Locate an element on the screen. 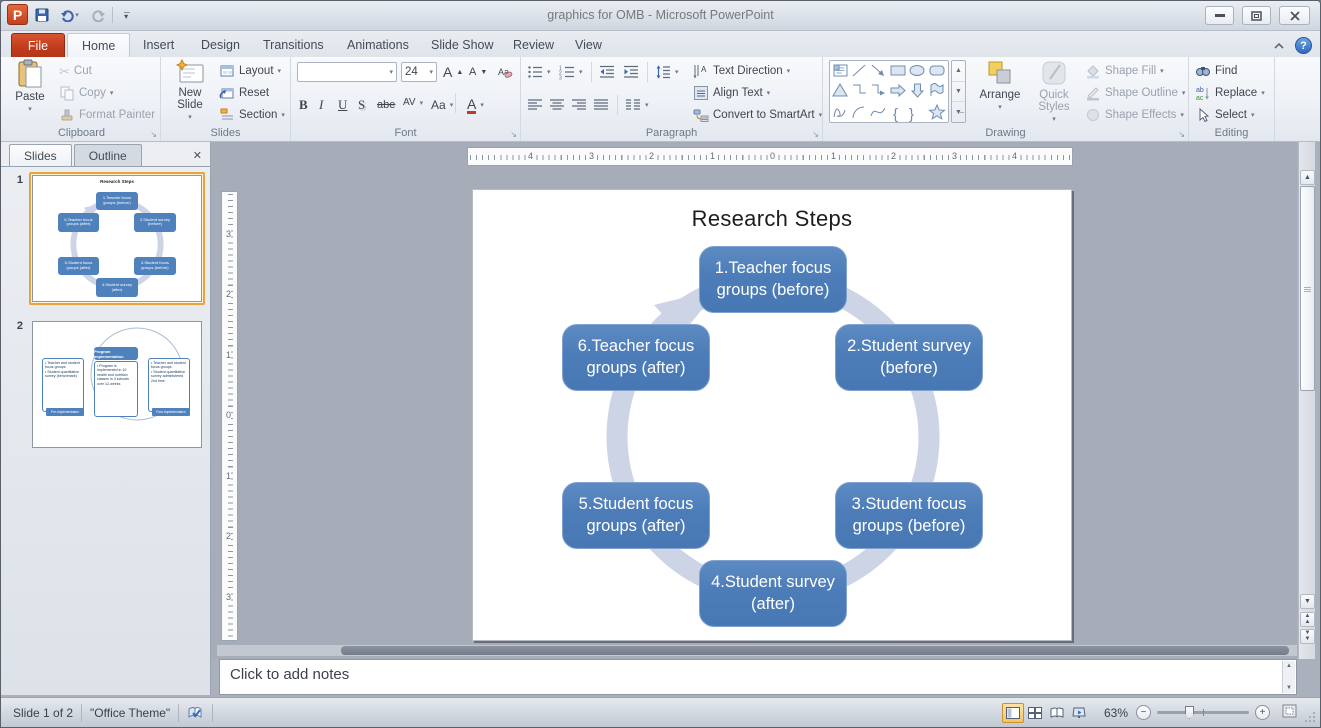 This screenshot has width=1321, height=728. change-case-button: Aa ▾ is located at coordinates (442, 105).